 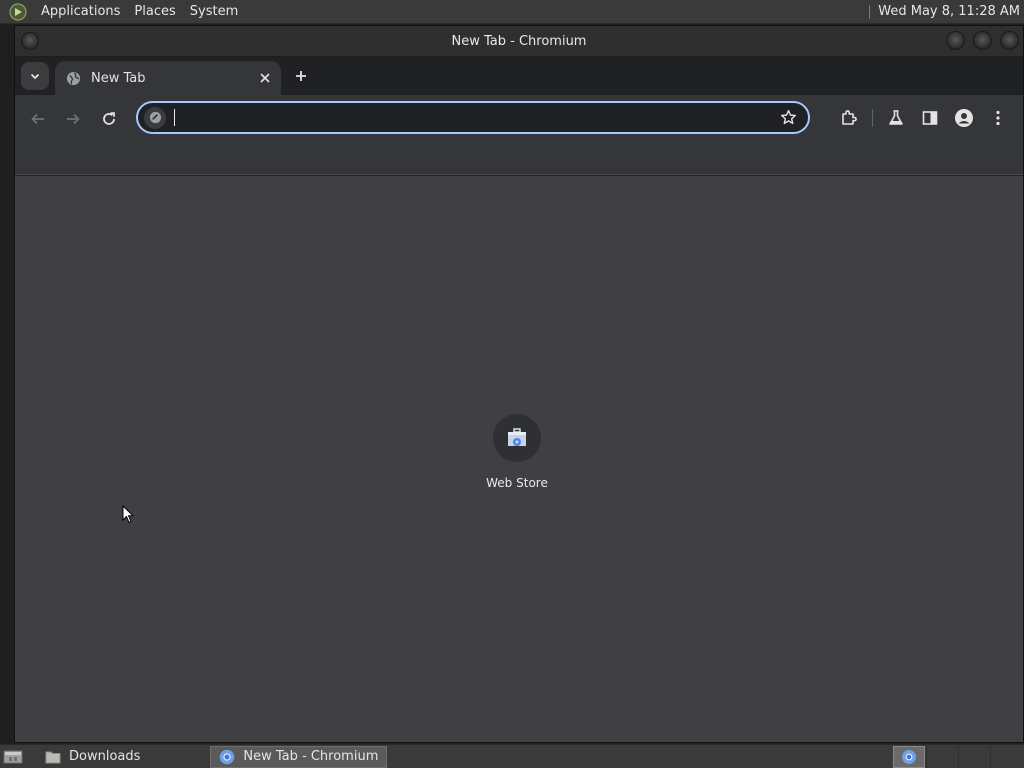 I want to click on chrome-menu-button, so click(x=998, y=118).